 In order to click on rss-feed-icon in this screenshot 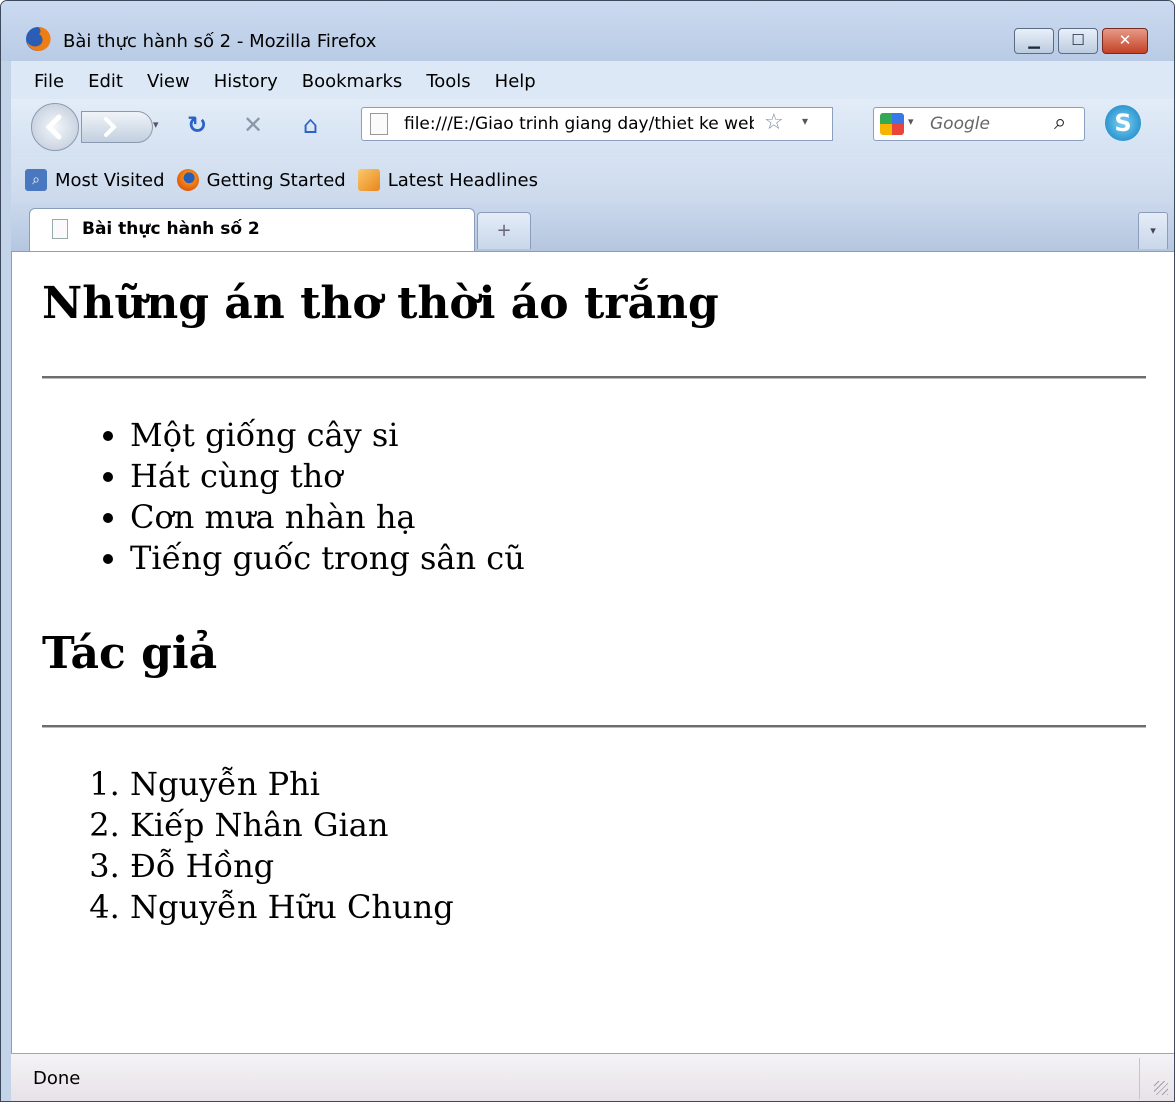, I will do `click(368, 180)`.